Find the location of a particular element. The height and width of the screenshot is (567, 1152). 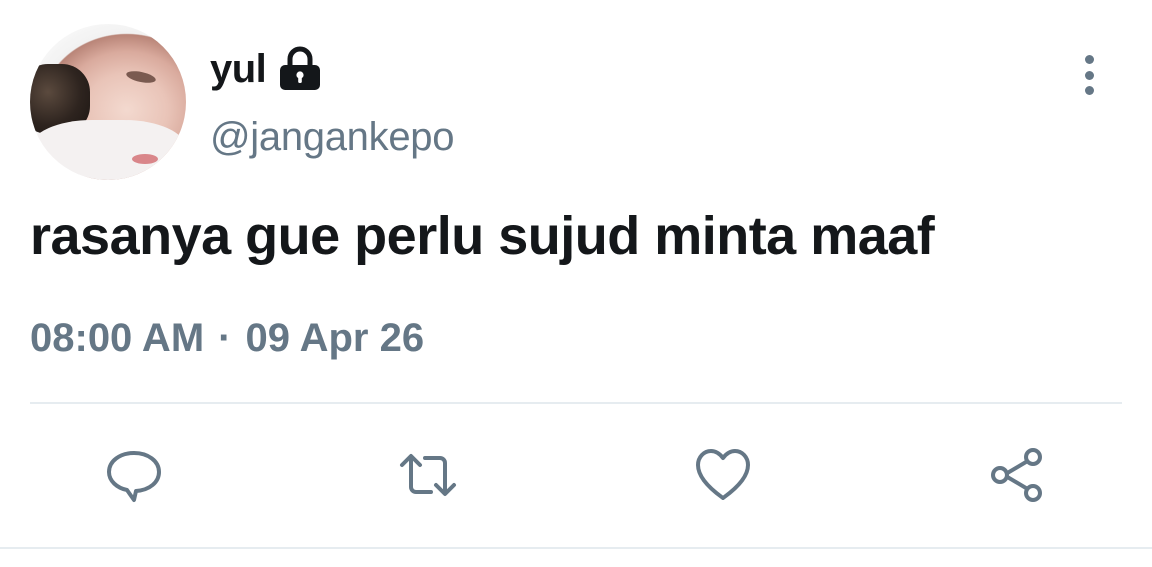

retweet-arrows-icon is located at coordinates (428, 475).